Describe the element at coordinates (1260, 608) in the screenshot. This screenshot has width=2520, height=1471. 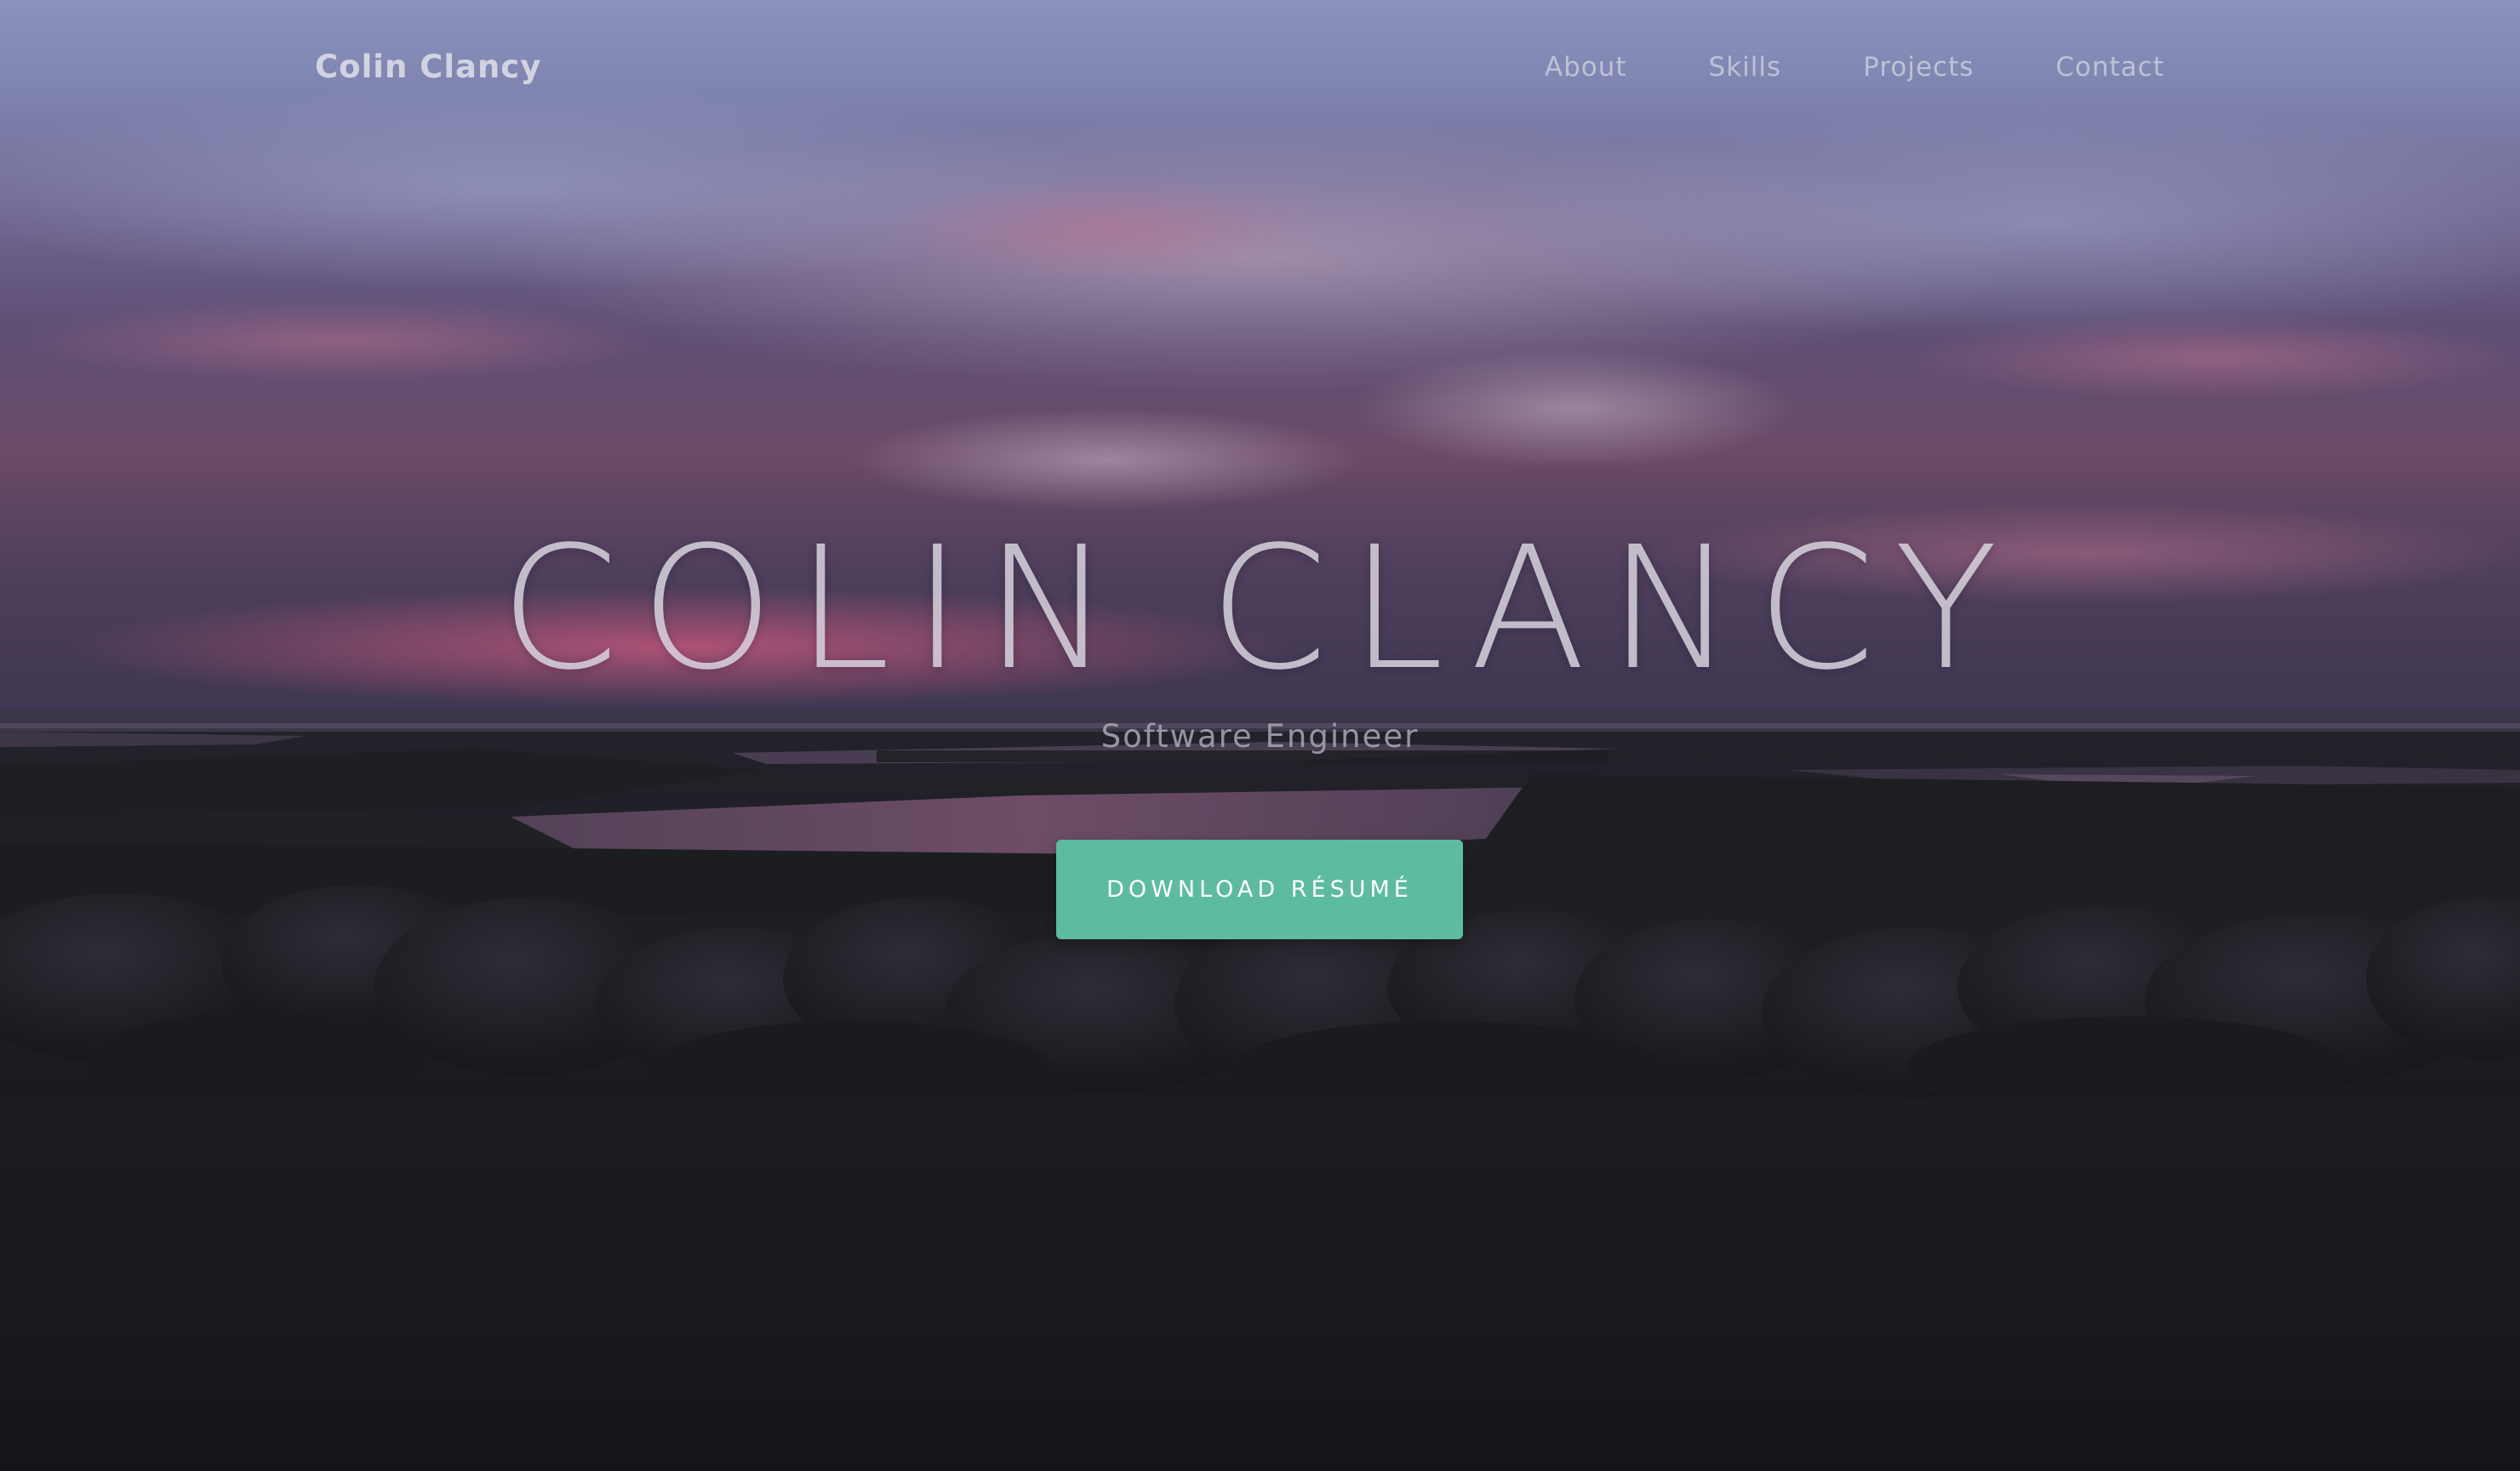
I see `hero-title: COLIN CLANCY` at that location.